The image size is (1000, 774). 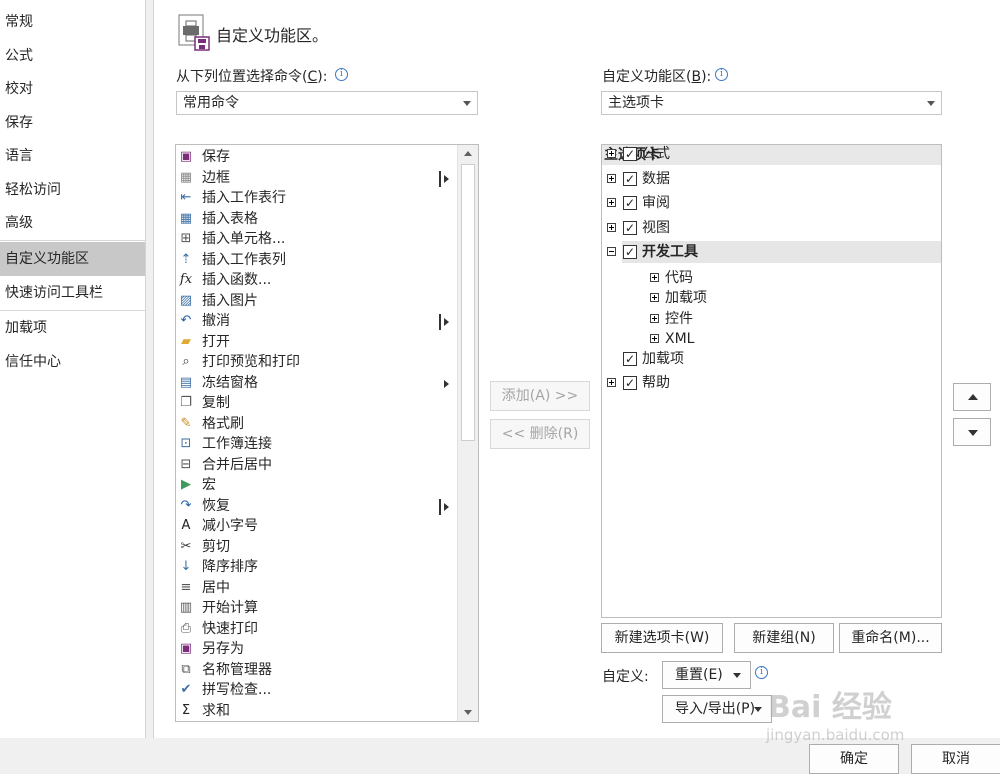 I want to click on command-item: ↶ 撤消, so click(x=316, y=321).